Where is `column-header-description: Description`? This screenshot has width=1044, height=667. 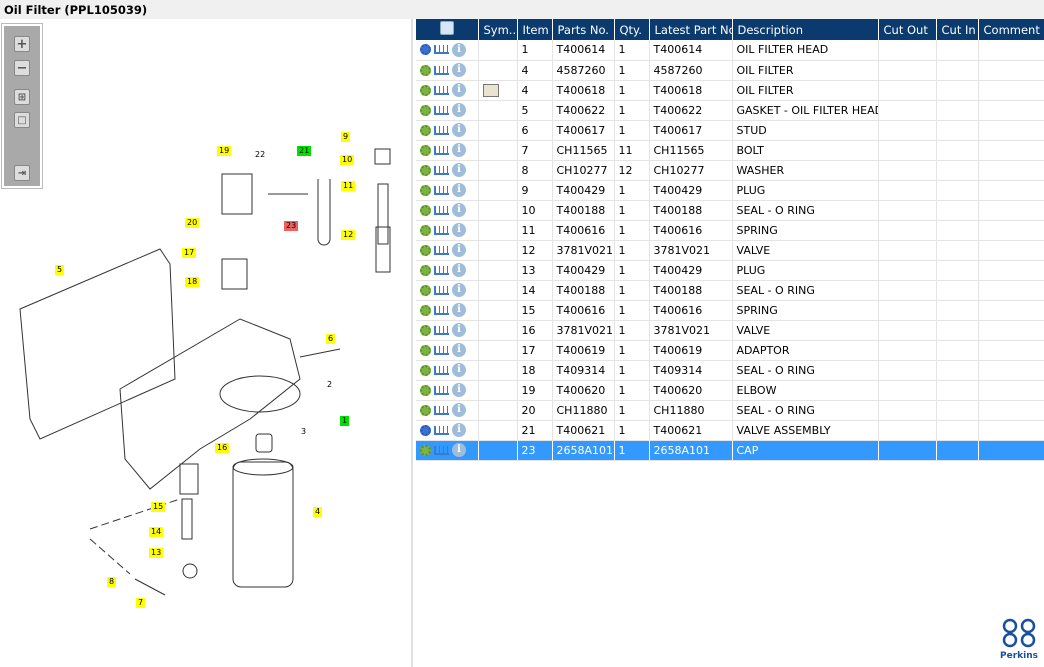
column-header-description: Description is located at coordinates (805, 29).